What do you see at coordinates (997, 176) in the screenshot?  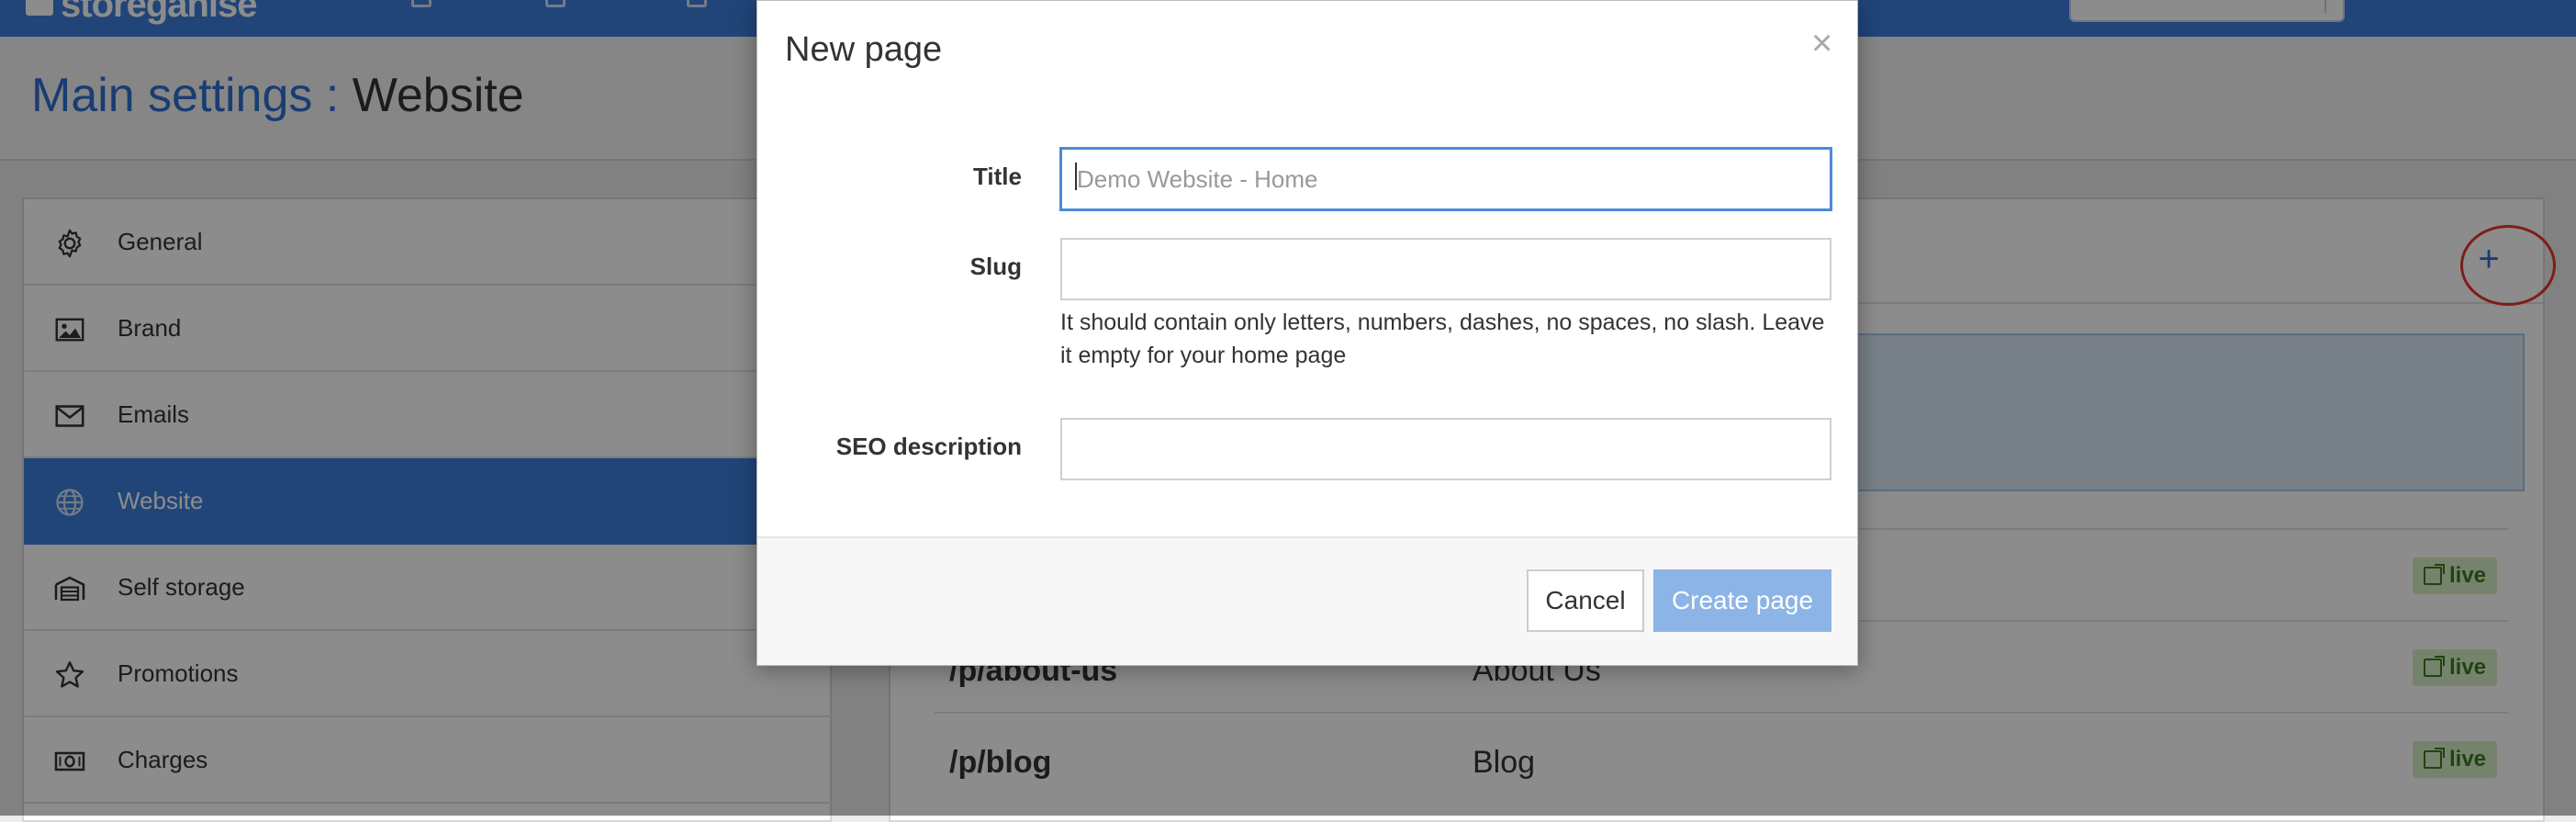 I see `title-label: Title` at bounding box center [997, 176].